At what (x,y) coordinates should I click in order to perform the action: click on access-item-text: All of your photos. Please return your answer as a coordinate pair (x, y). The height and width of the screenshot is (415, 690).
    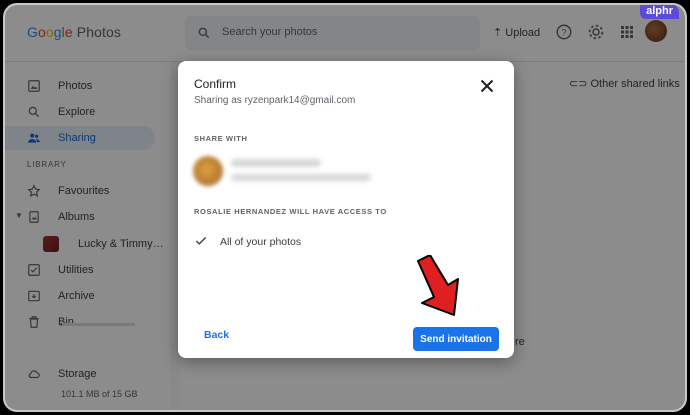
    Looking at the image, I should click on (261, 242).